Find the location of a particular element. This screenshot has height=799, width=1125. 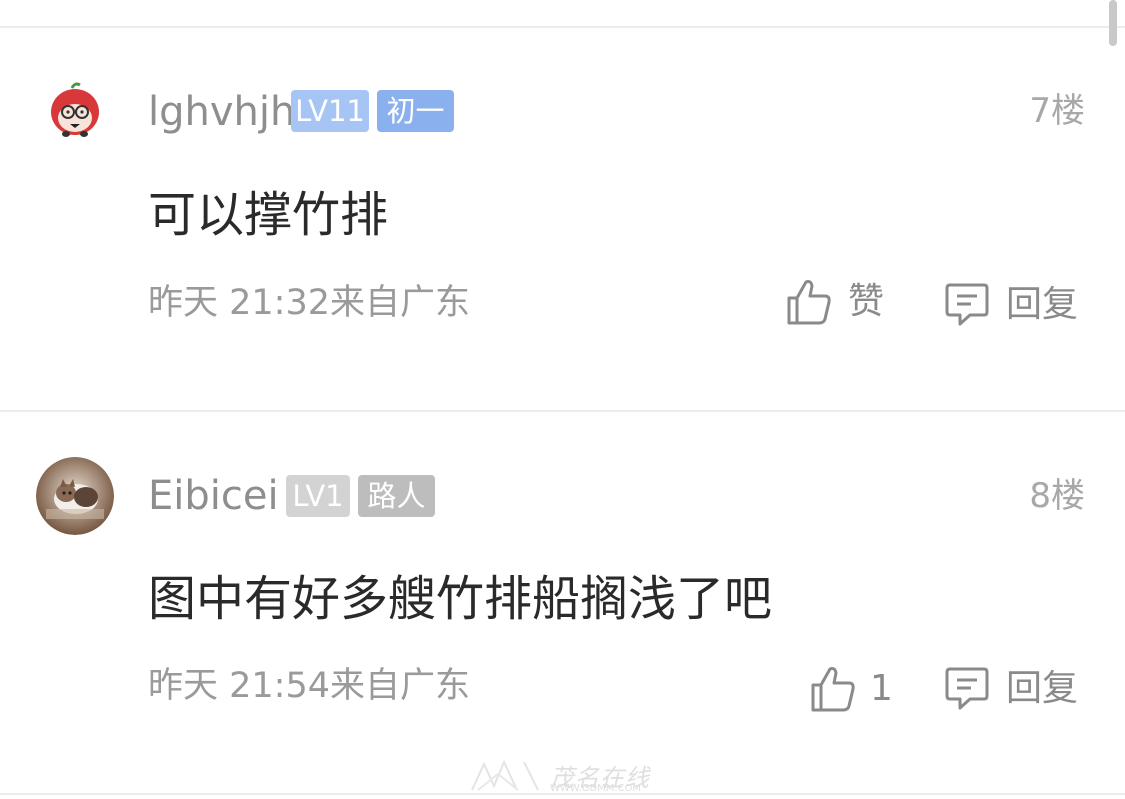

comment-meta: 昨天 21:54来自广东 is located at coordinates (309, 686).